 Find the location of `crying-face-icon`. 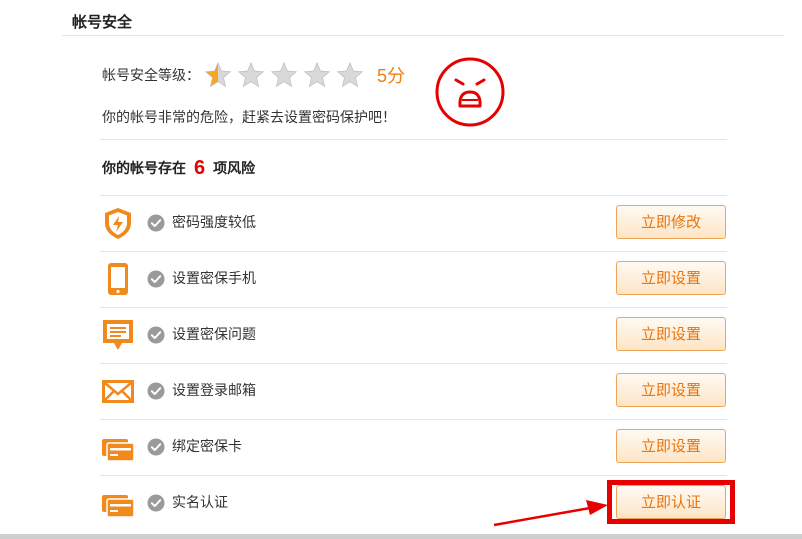

crying-face-icon is located at coordinates (470, 92).